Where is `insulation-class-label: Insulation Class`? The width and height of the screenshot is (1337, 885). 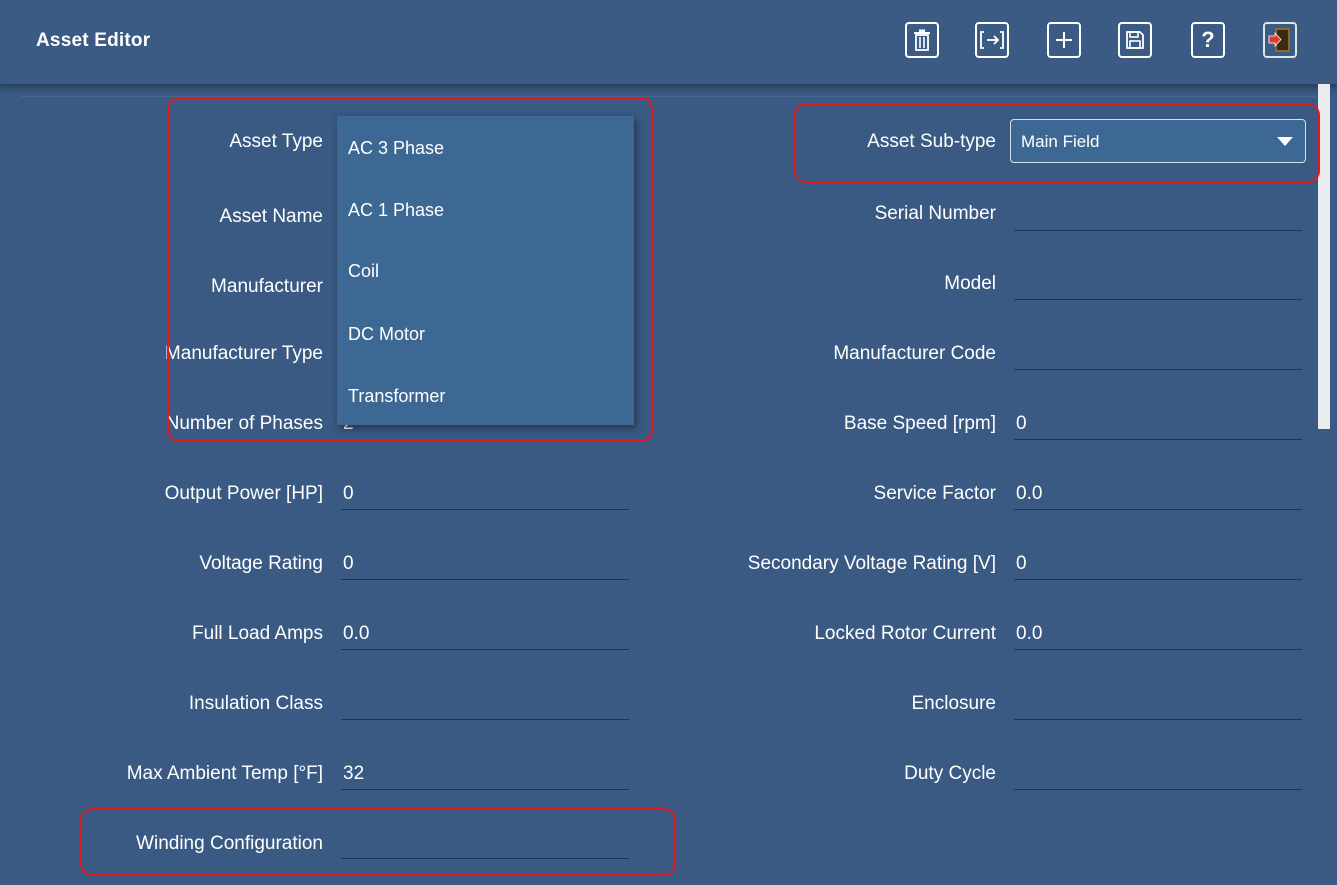 insulation-class-label: Insulation Class is located at coordinates (255, 703).